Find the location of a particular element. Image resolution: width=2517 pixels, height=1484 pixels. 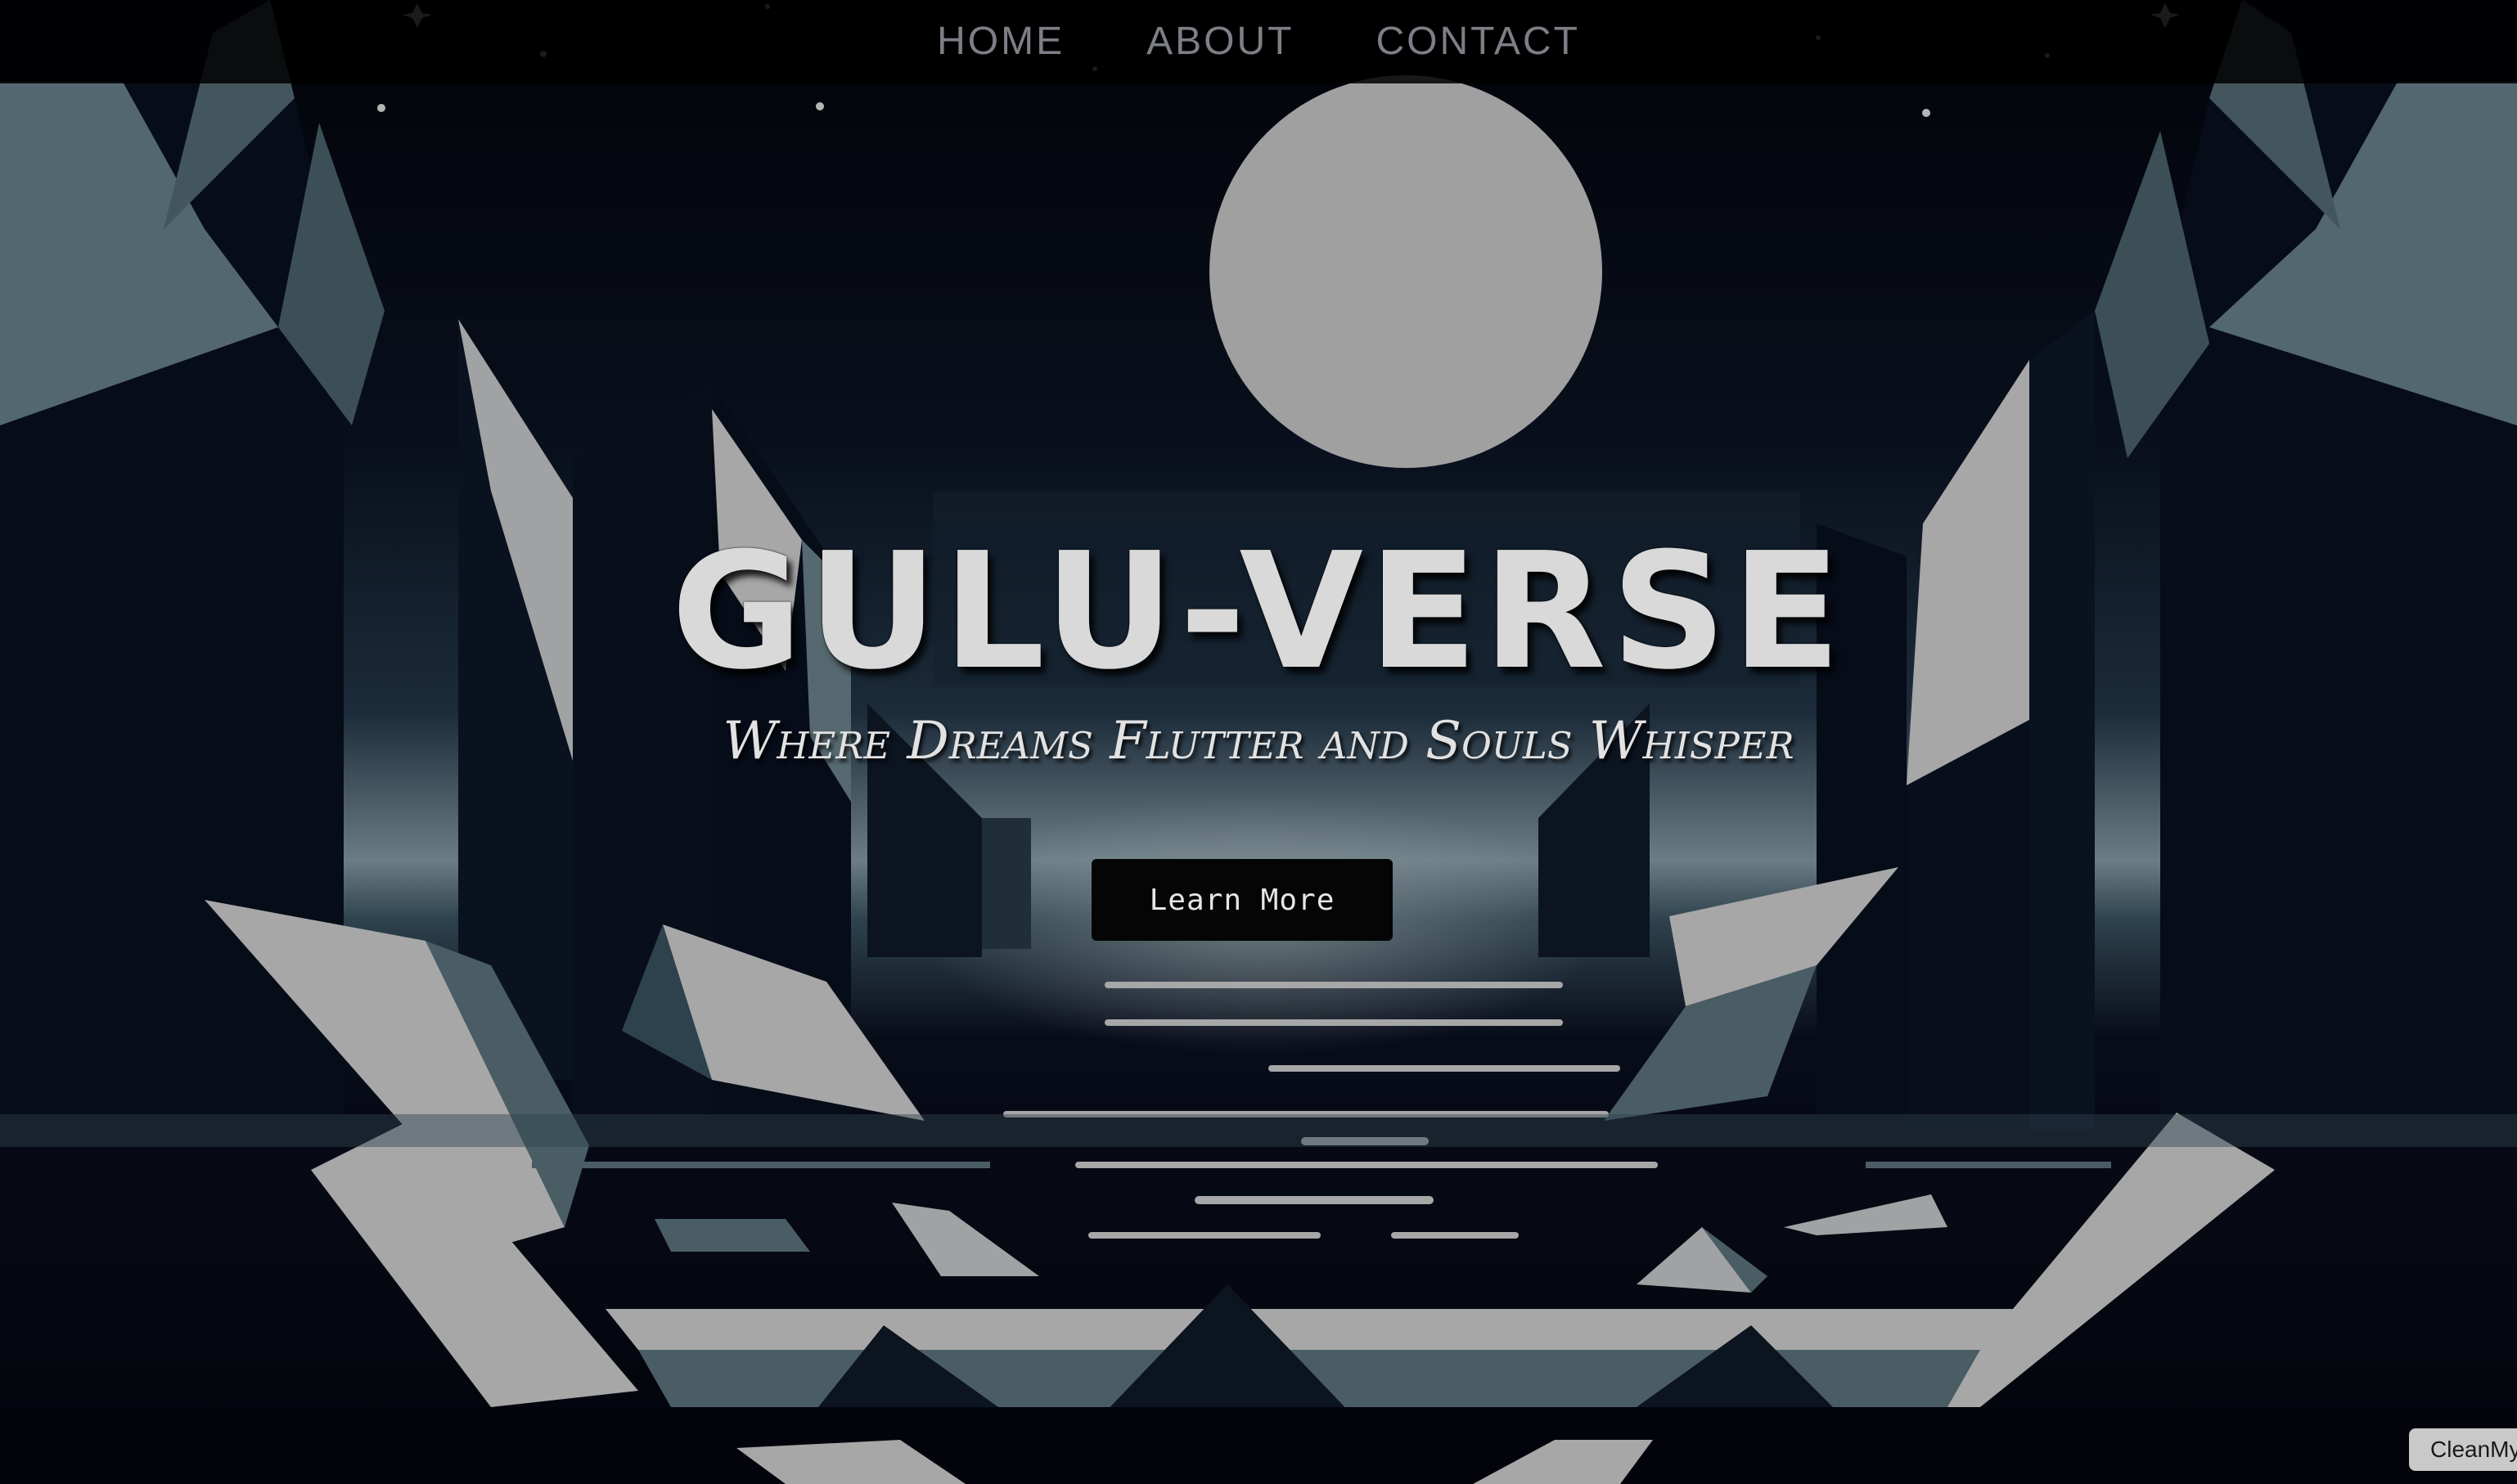

nav-link-home: HOME is located at coordinates (1001, 41).